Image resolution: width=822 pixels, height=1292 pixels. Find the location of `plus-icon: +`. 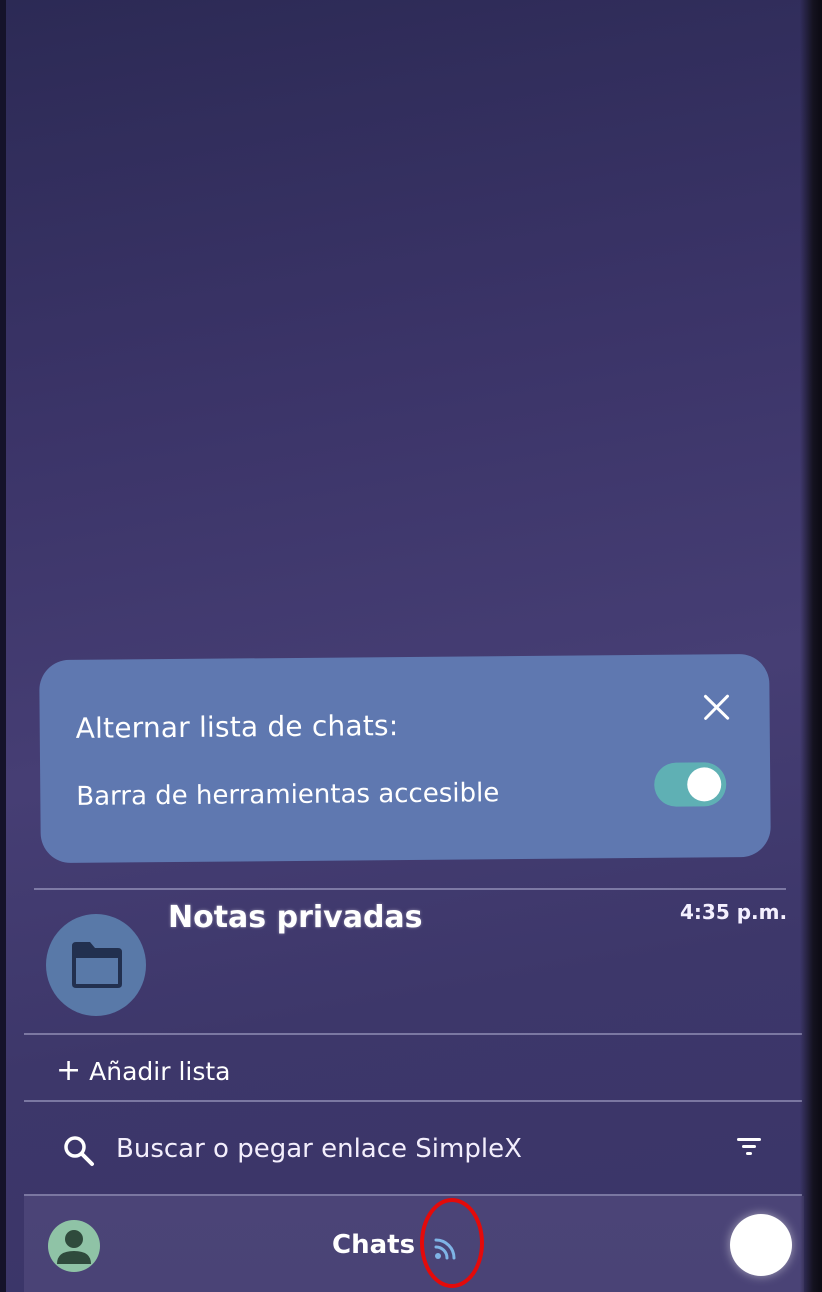

plus-icon: + is located at coordinates (69, 1070).